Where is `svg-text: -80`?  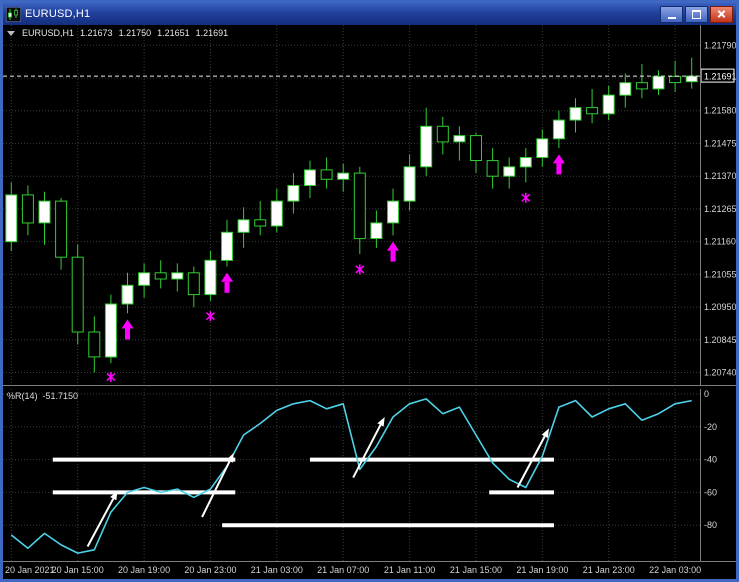 svg-text: -80 is located at coordinates (710, 525).